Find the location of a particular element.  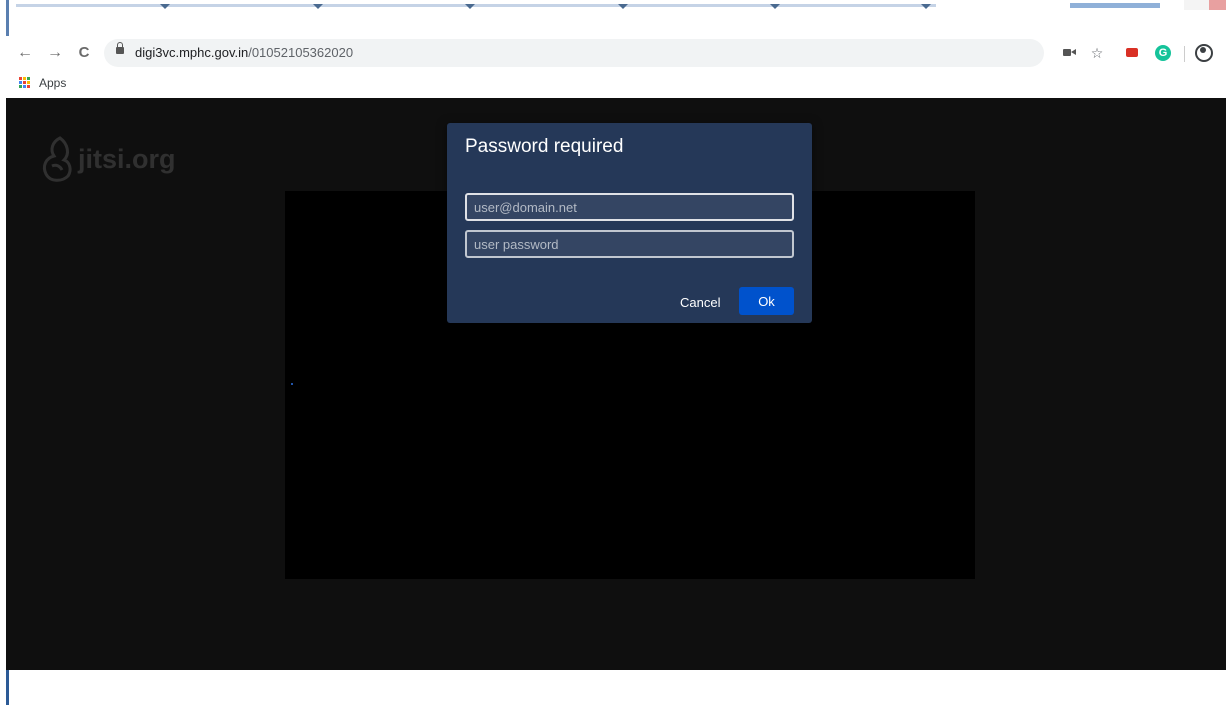

apps-grid-icon is located at coordinates (25, 83).